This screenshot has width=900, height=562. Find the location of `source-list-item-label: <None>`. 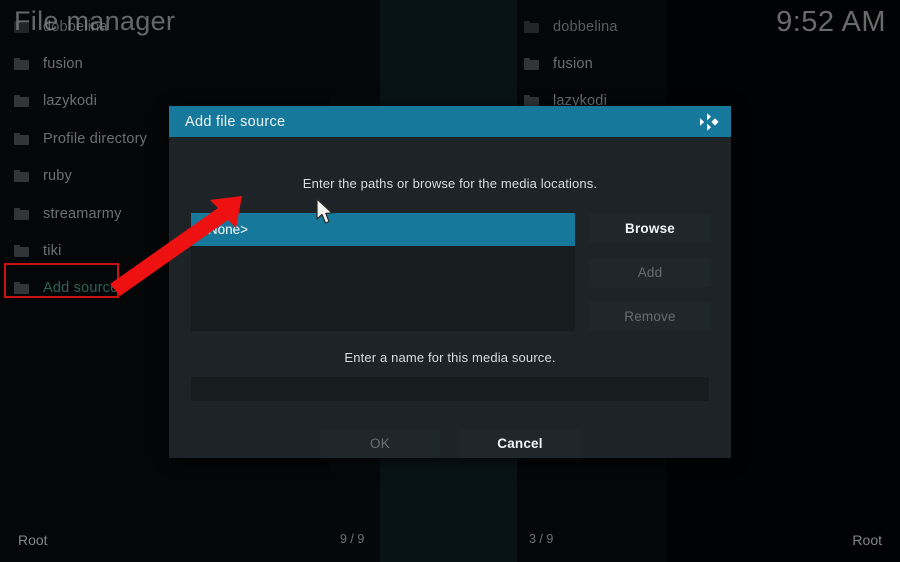

source-list-item-label: <None> is located at coordinates (224, 229).